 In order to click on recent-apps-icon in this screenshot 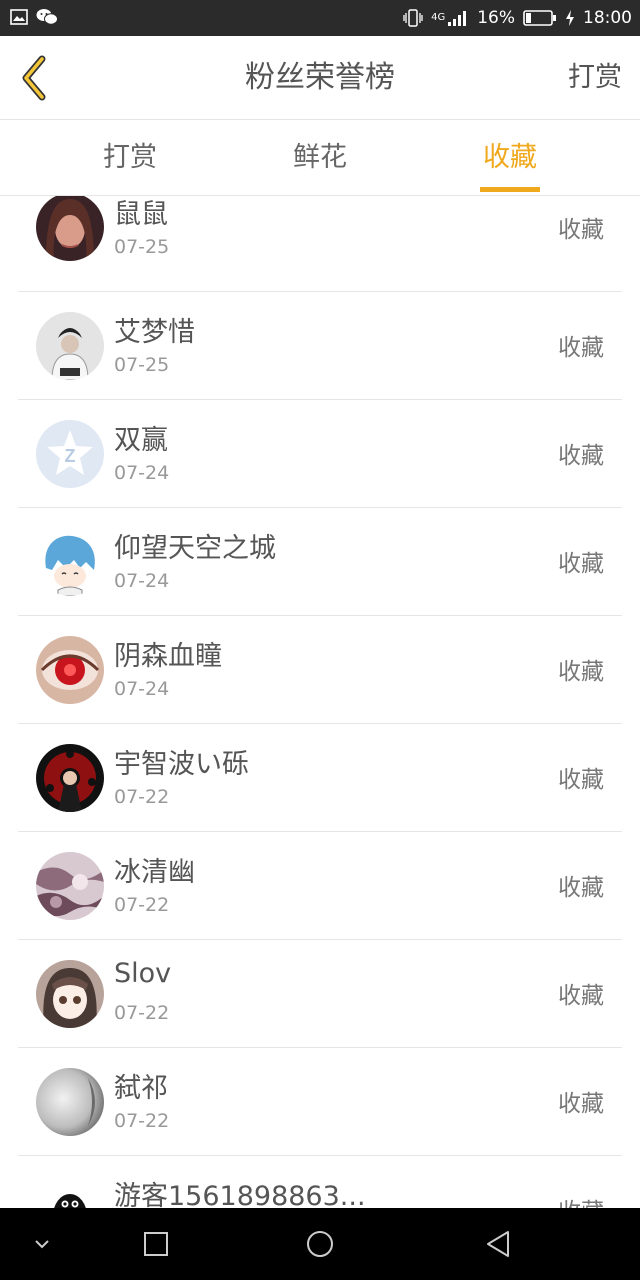, I will do `click(156, 1244)`.